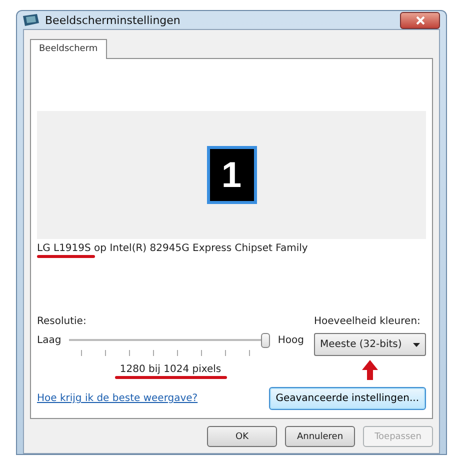 This screenshot has height=461, width=456. What do you see at coordinates (31, 20) in the screenshot?
I see `monitor-icon` at bounding box center [31, 20].